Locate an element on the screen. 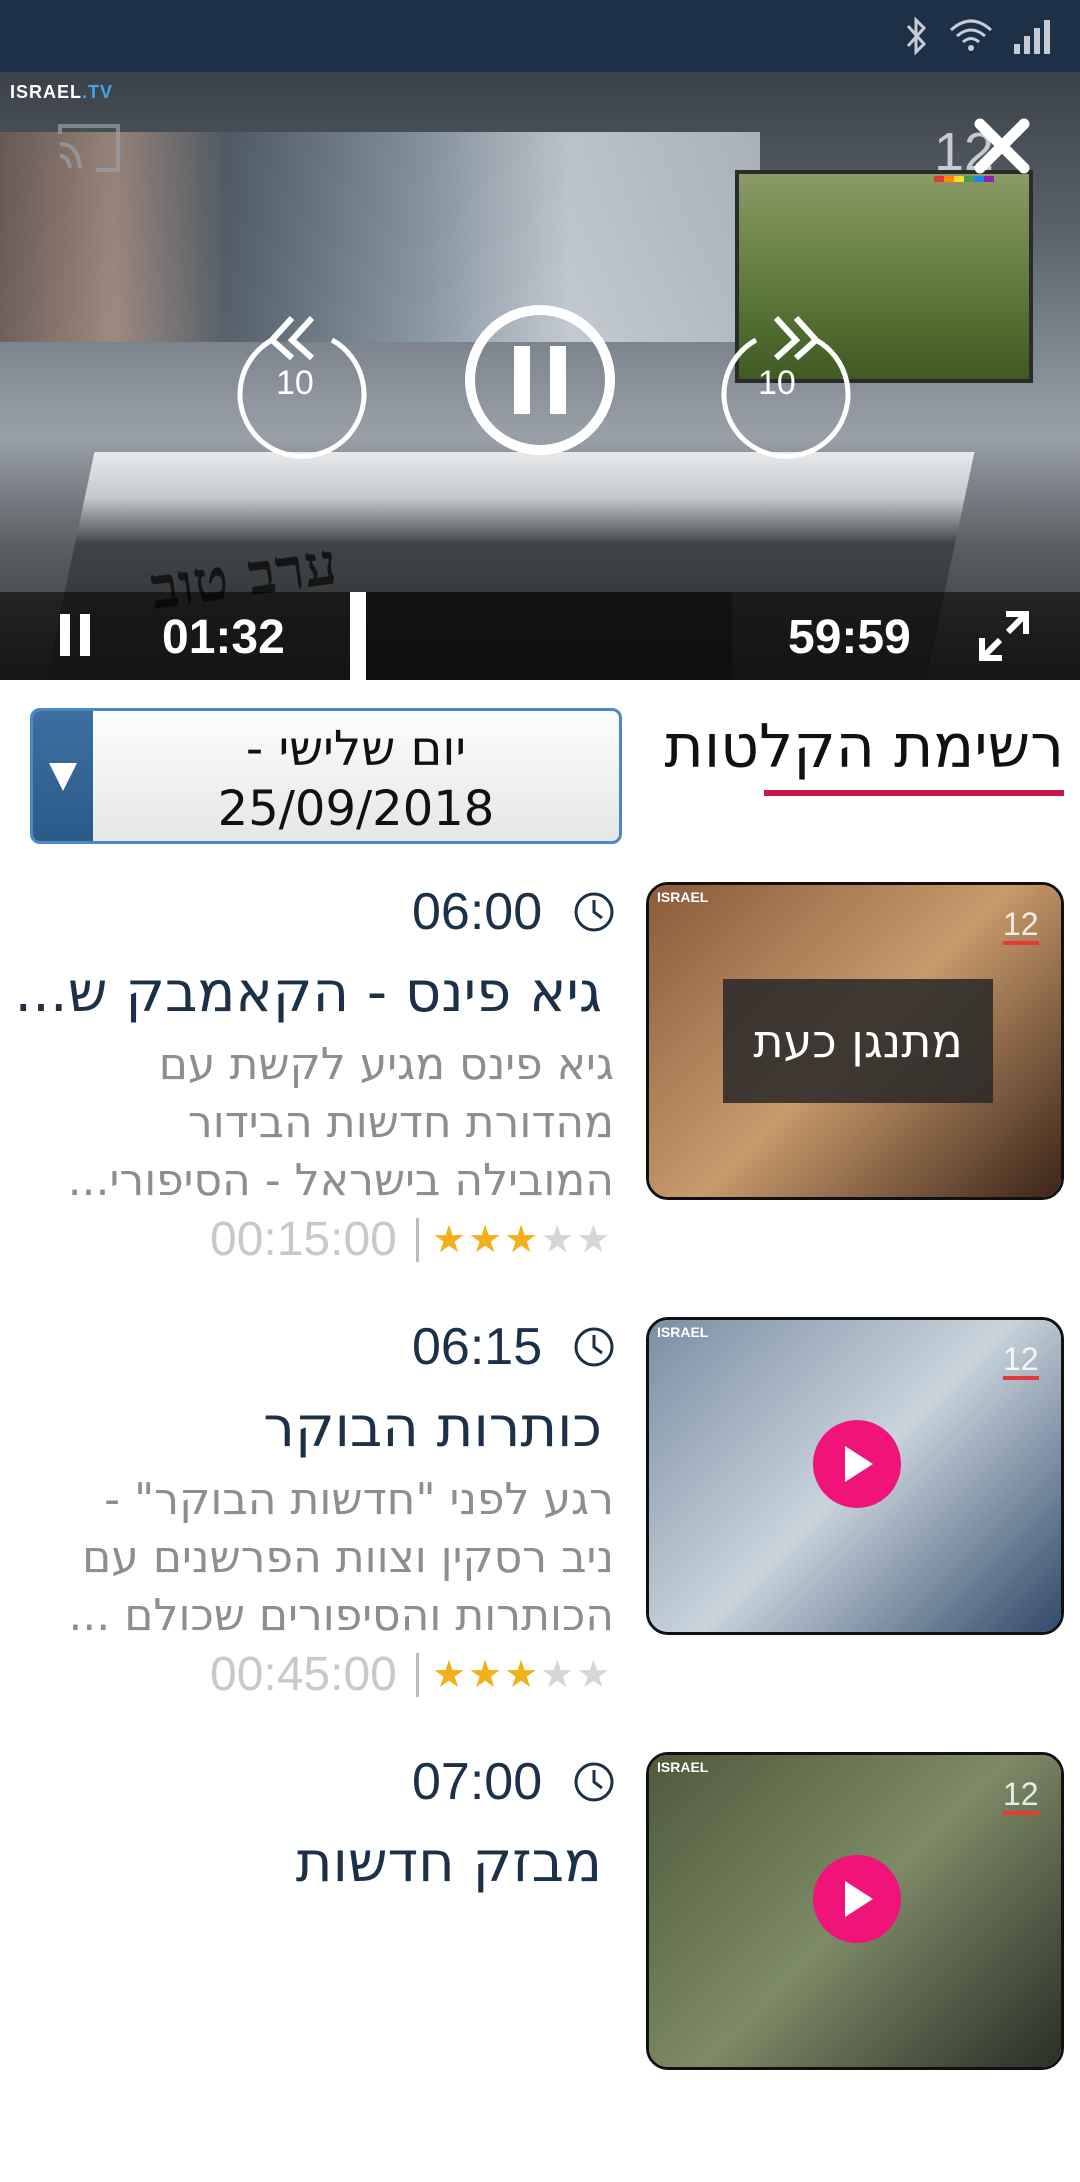 The image size is (1080, 2182). dropdown-arrow-icon is located at coordinates (63, 776).